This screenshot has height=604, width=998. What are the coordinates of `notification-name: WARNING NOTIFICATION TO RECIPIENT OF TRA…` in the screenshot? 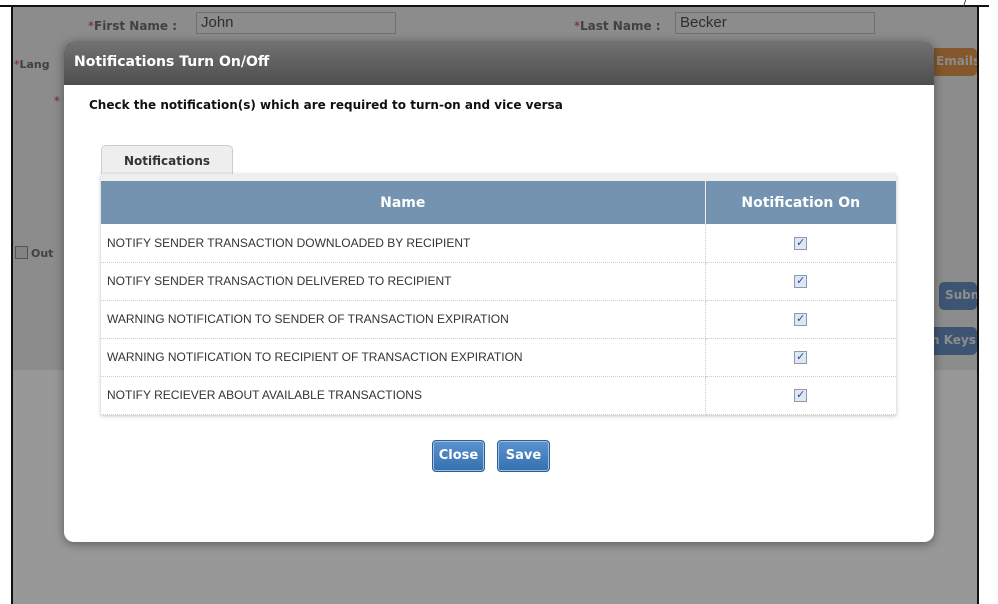 It's located at (403, 357).